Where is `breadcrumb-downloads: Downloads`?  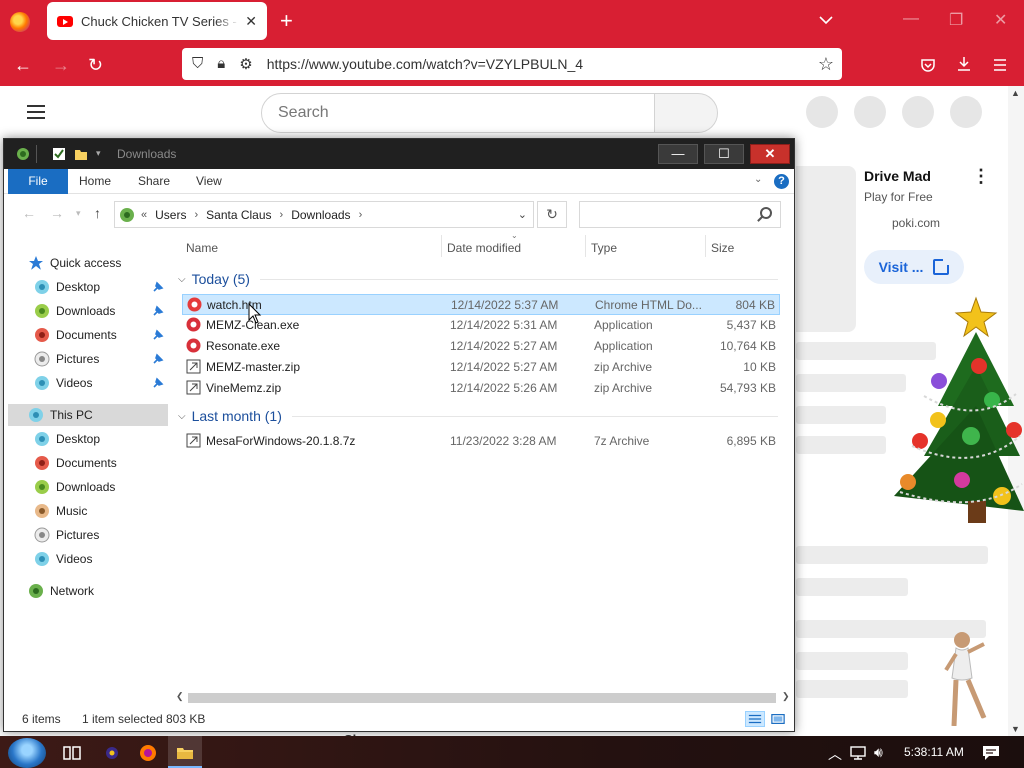 breadcrumb-downloads: Downloads is located at coordinates (320, 215).